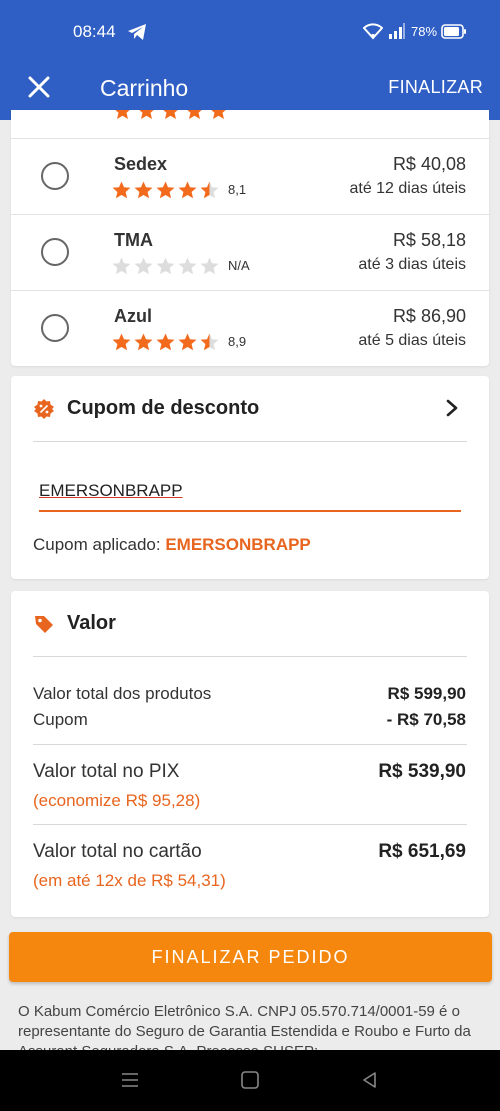 The height and width of the screenshot is (1111, 500). Describe the element at coordinates (237, 341) in the screenshot. I see `rating-value: 8,9` at that location.